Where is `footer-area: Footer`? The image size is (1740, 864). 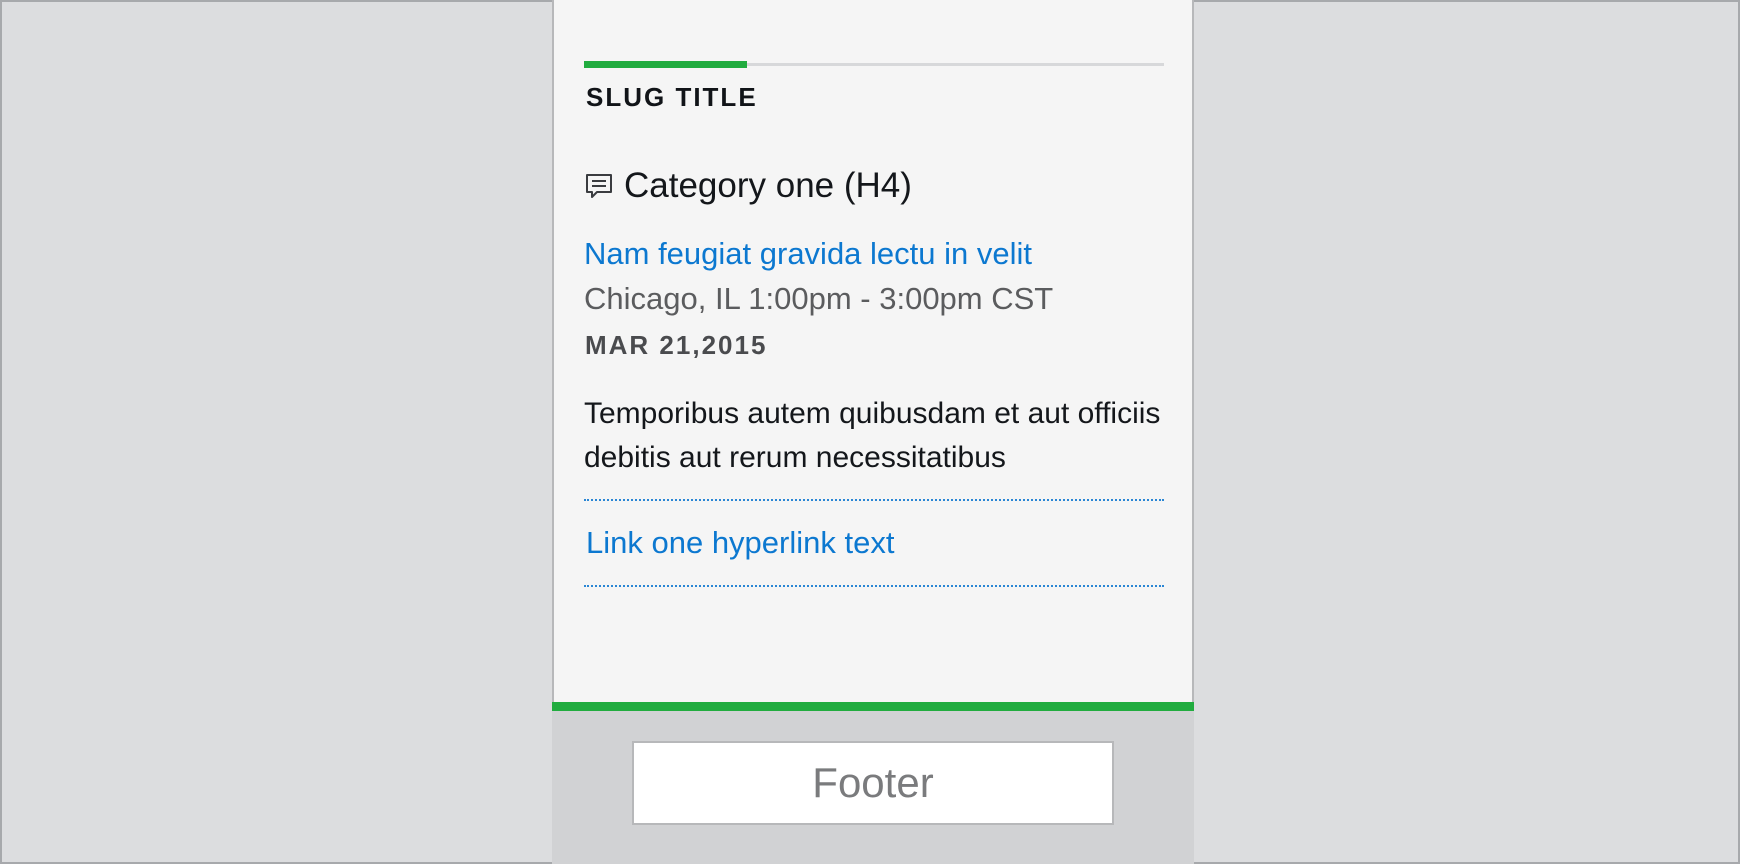 footer-area: Footer is located at coordinates (873, 787).